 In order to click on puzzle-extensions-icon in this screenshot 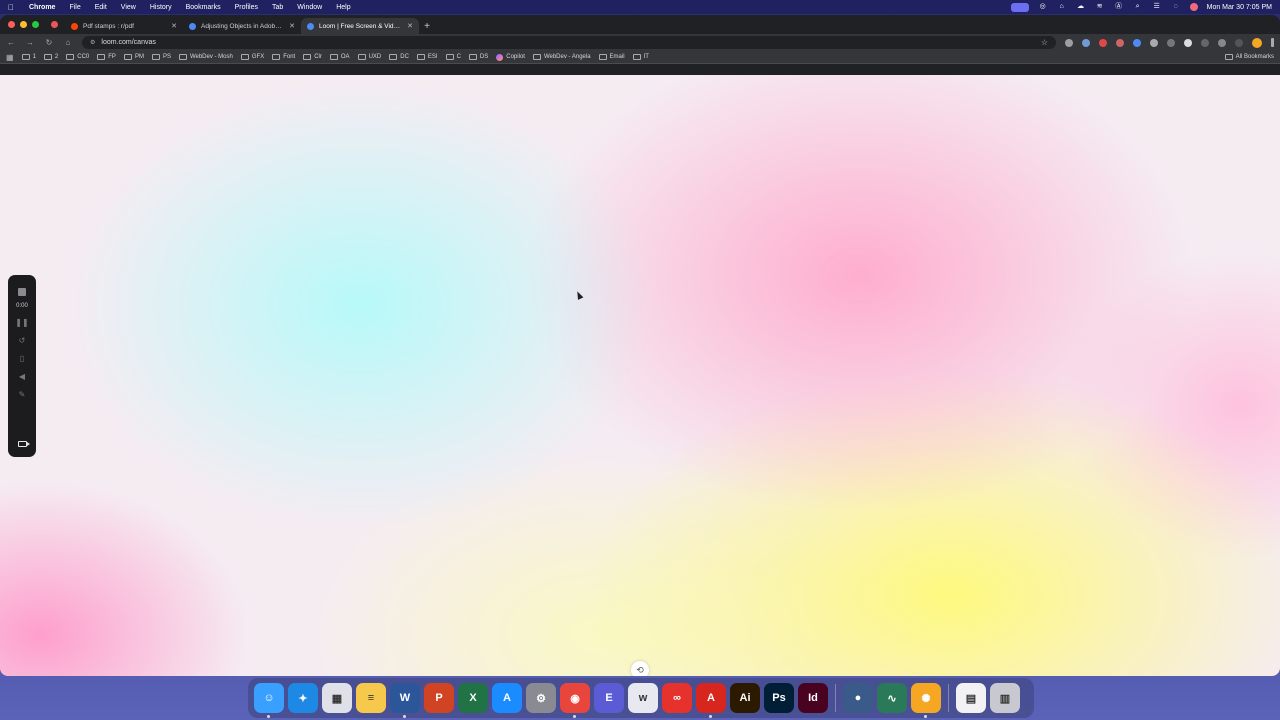, I will do `click(1222, 42)`.